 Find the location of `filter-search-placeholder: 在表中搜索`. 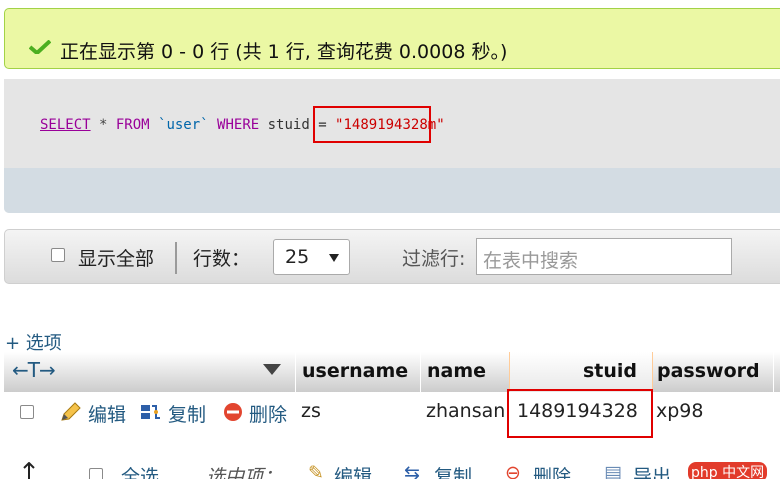

filter-search-placeholder: 在表中搜索 is located at coordinates (531, 261).